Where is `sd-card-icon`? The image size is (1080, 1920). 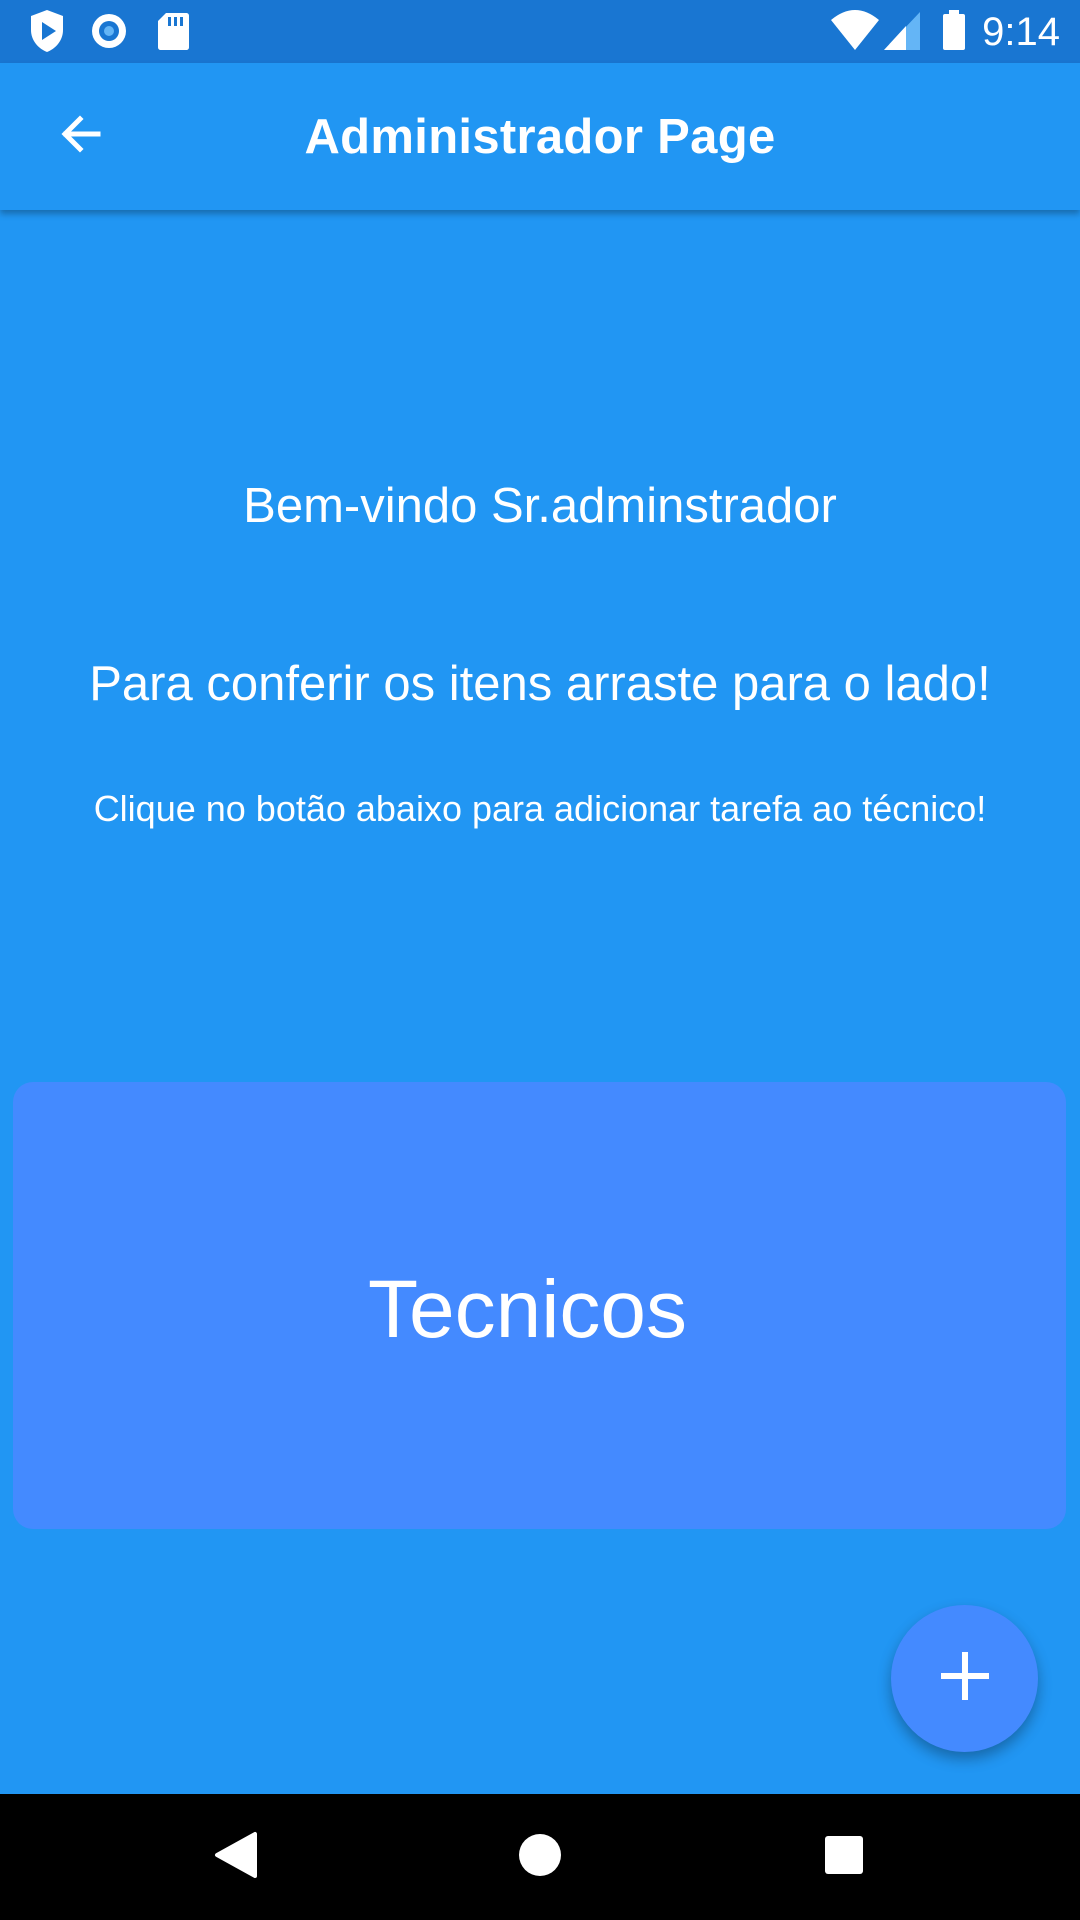
sd-card-icon is located at coordinates (173, 34).